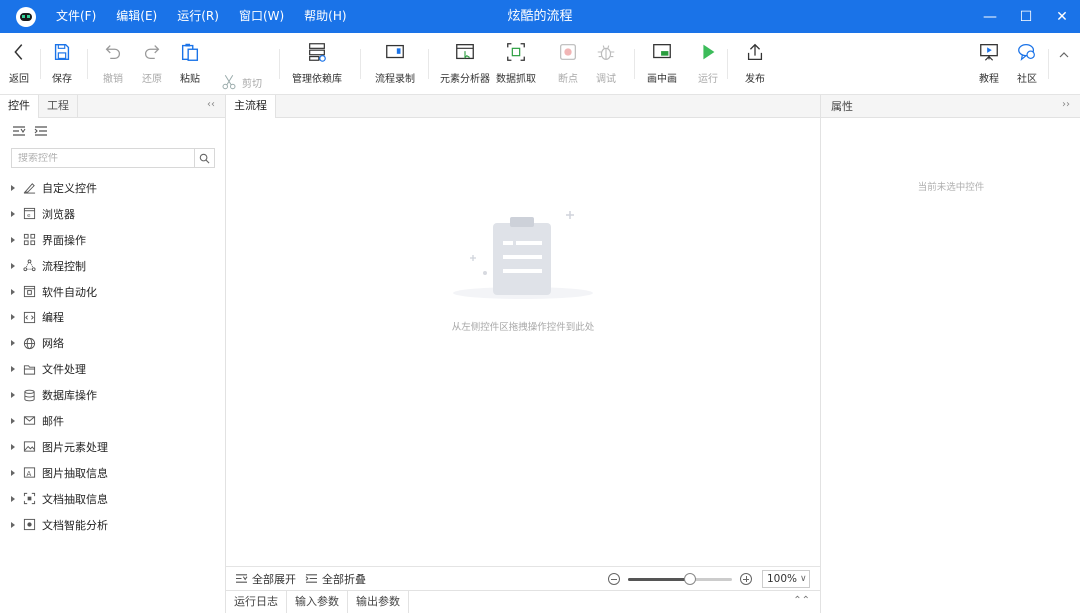  Describe the element at coordinates (256, 602) in the screenshot. I see `tab-run-log: 运行日志` at that location.